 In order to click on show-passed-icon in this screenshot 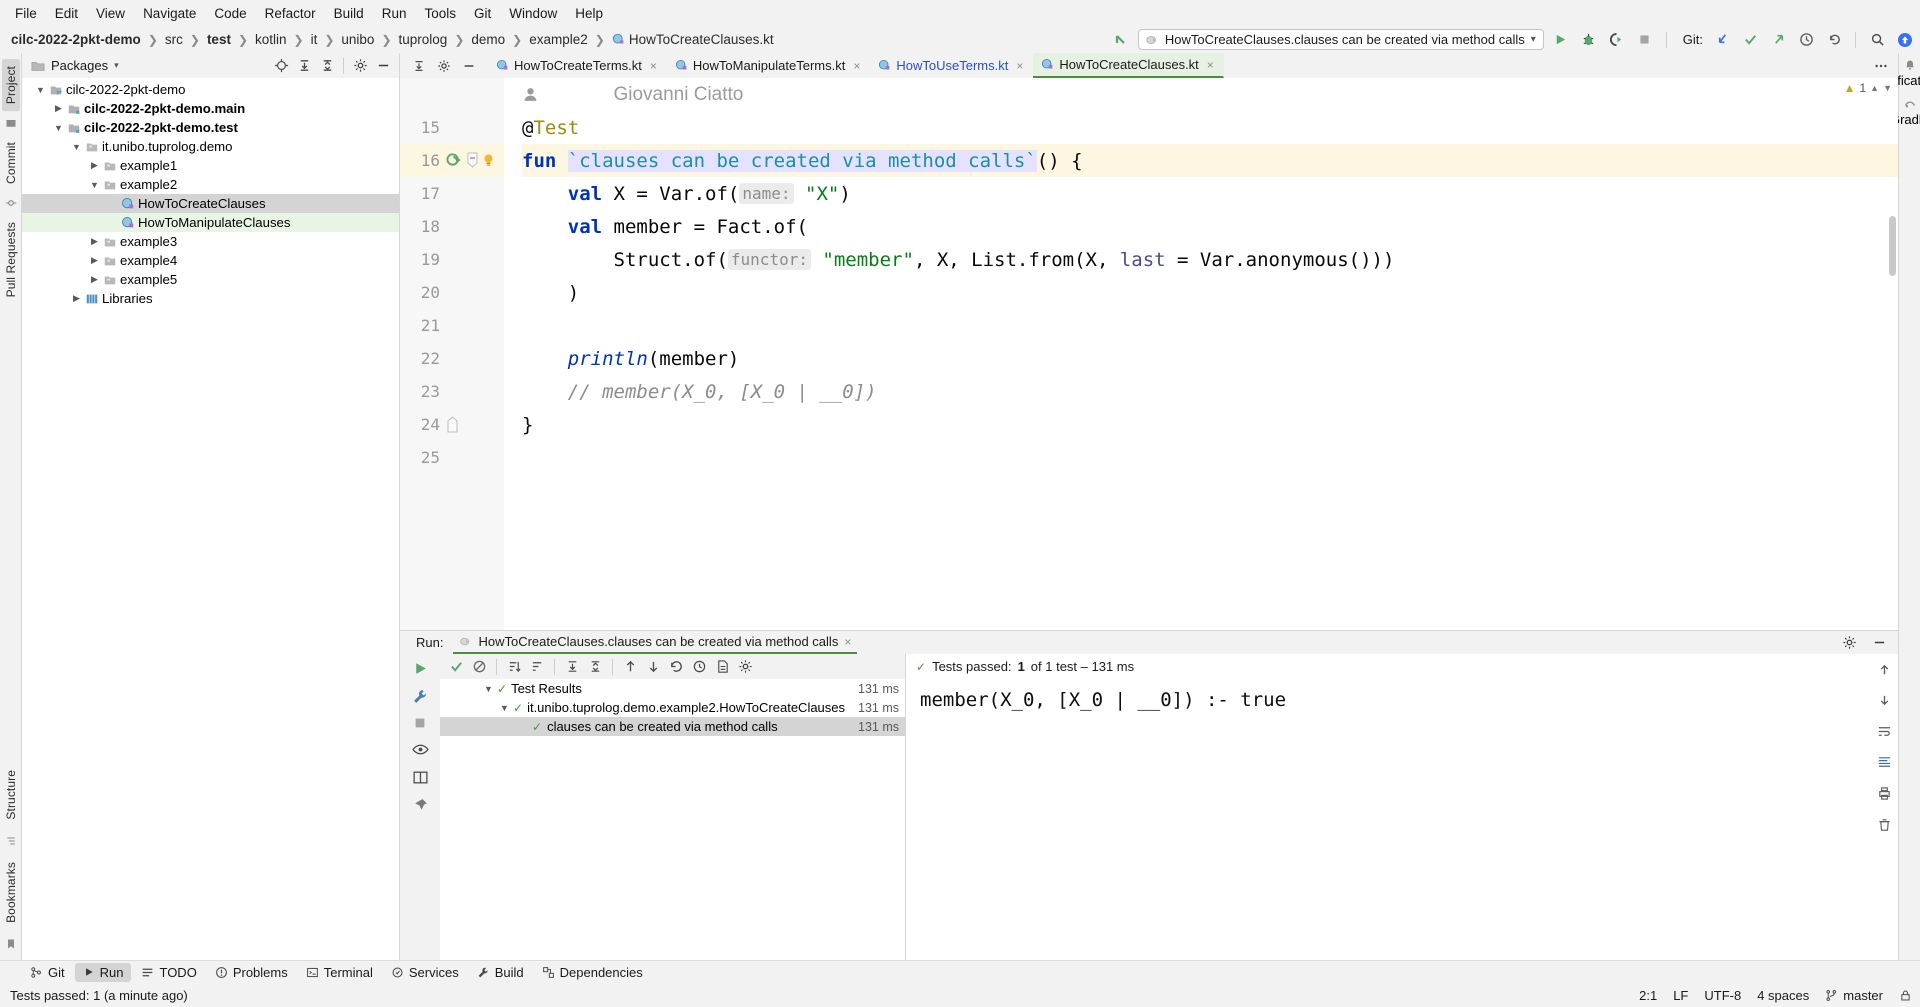, I will do `click(456, 666)`.